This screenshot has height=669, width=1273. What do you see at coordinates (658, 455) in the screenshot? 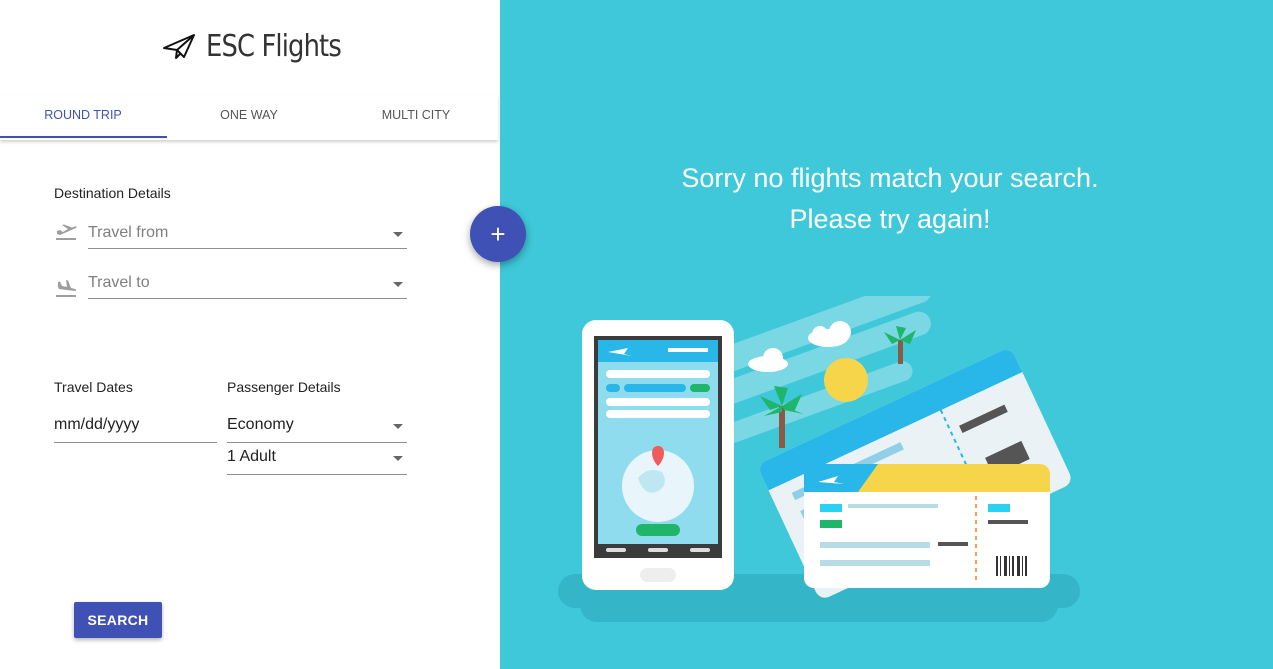
I see `phone-illustration` at bounding box center [658, 455].